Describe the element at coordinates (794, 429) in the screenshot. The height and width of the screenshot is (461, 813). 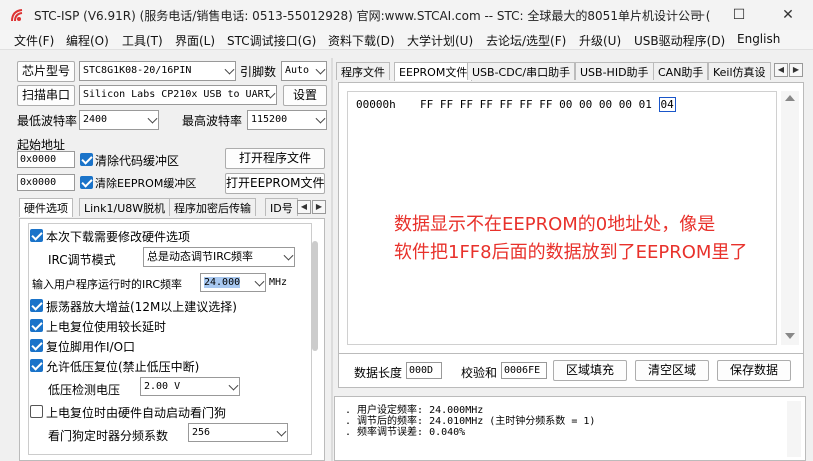
I see `log-scrollbar` at that location.